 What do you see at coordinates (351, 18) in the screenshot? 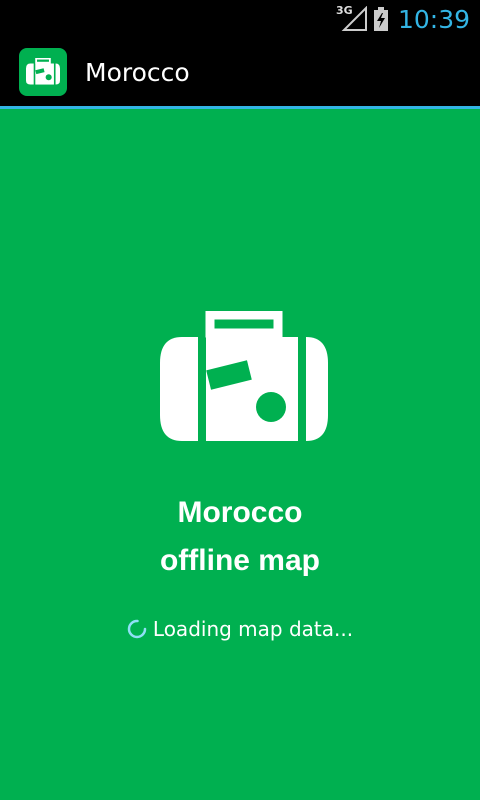
I see `signal-icon: 3G` at bounding box center [351, 18].